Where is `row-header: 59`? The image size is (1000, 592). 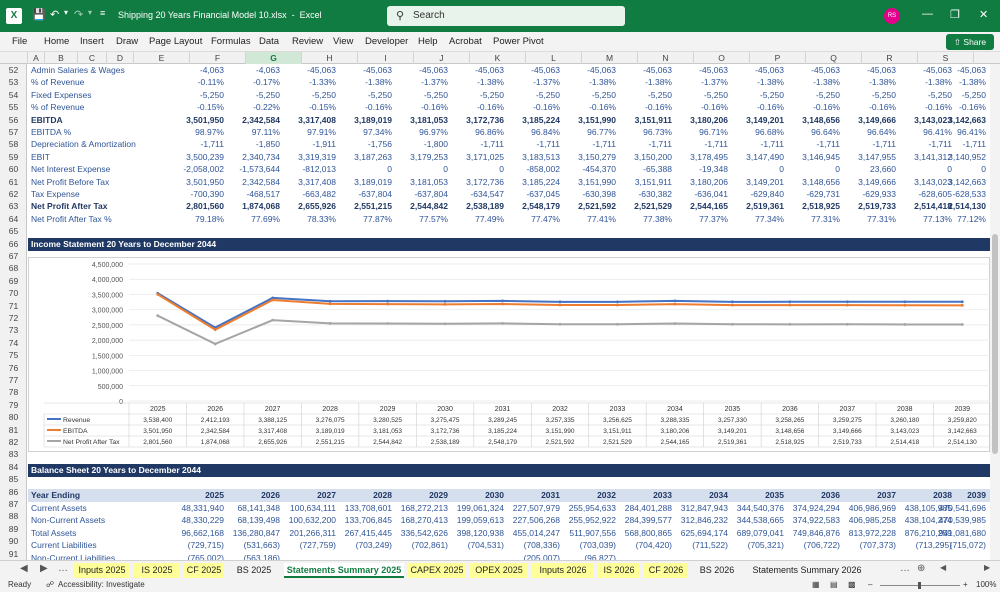 row-header: 59 is located at coordinates (13, 157).